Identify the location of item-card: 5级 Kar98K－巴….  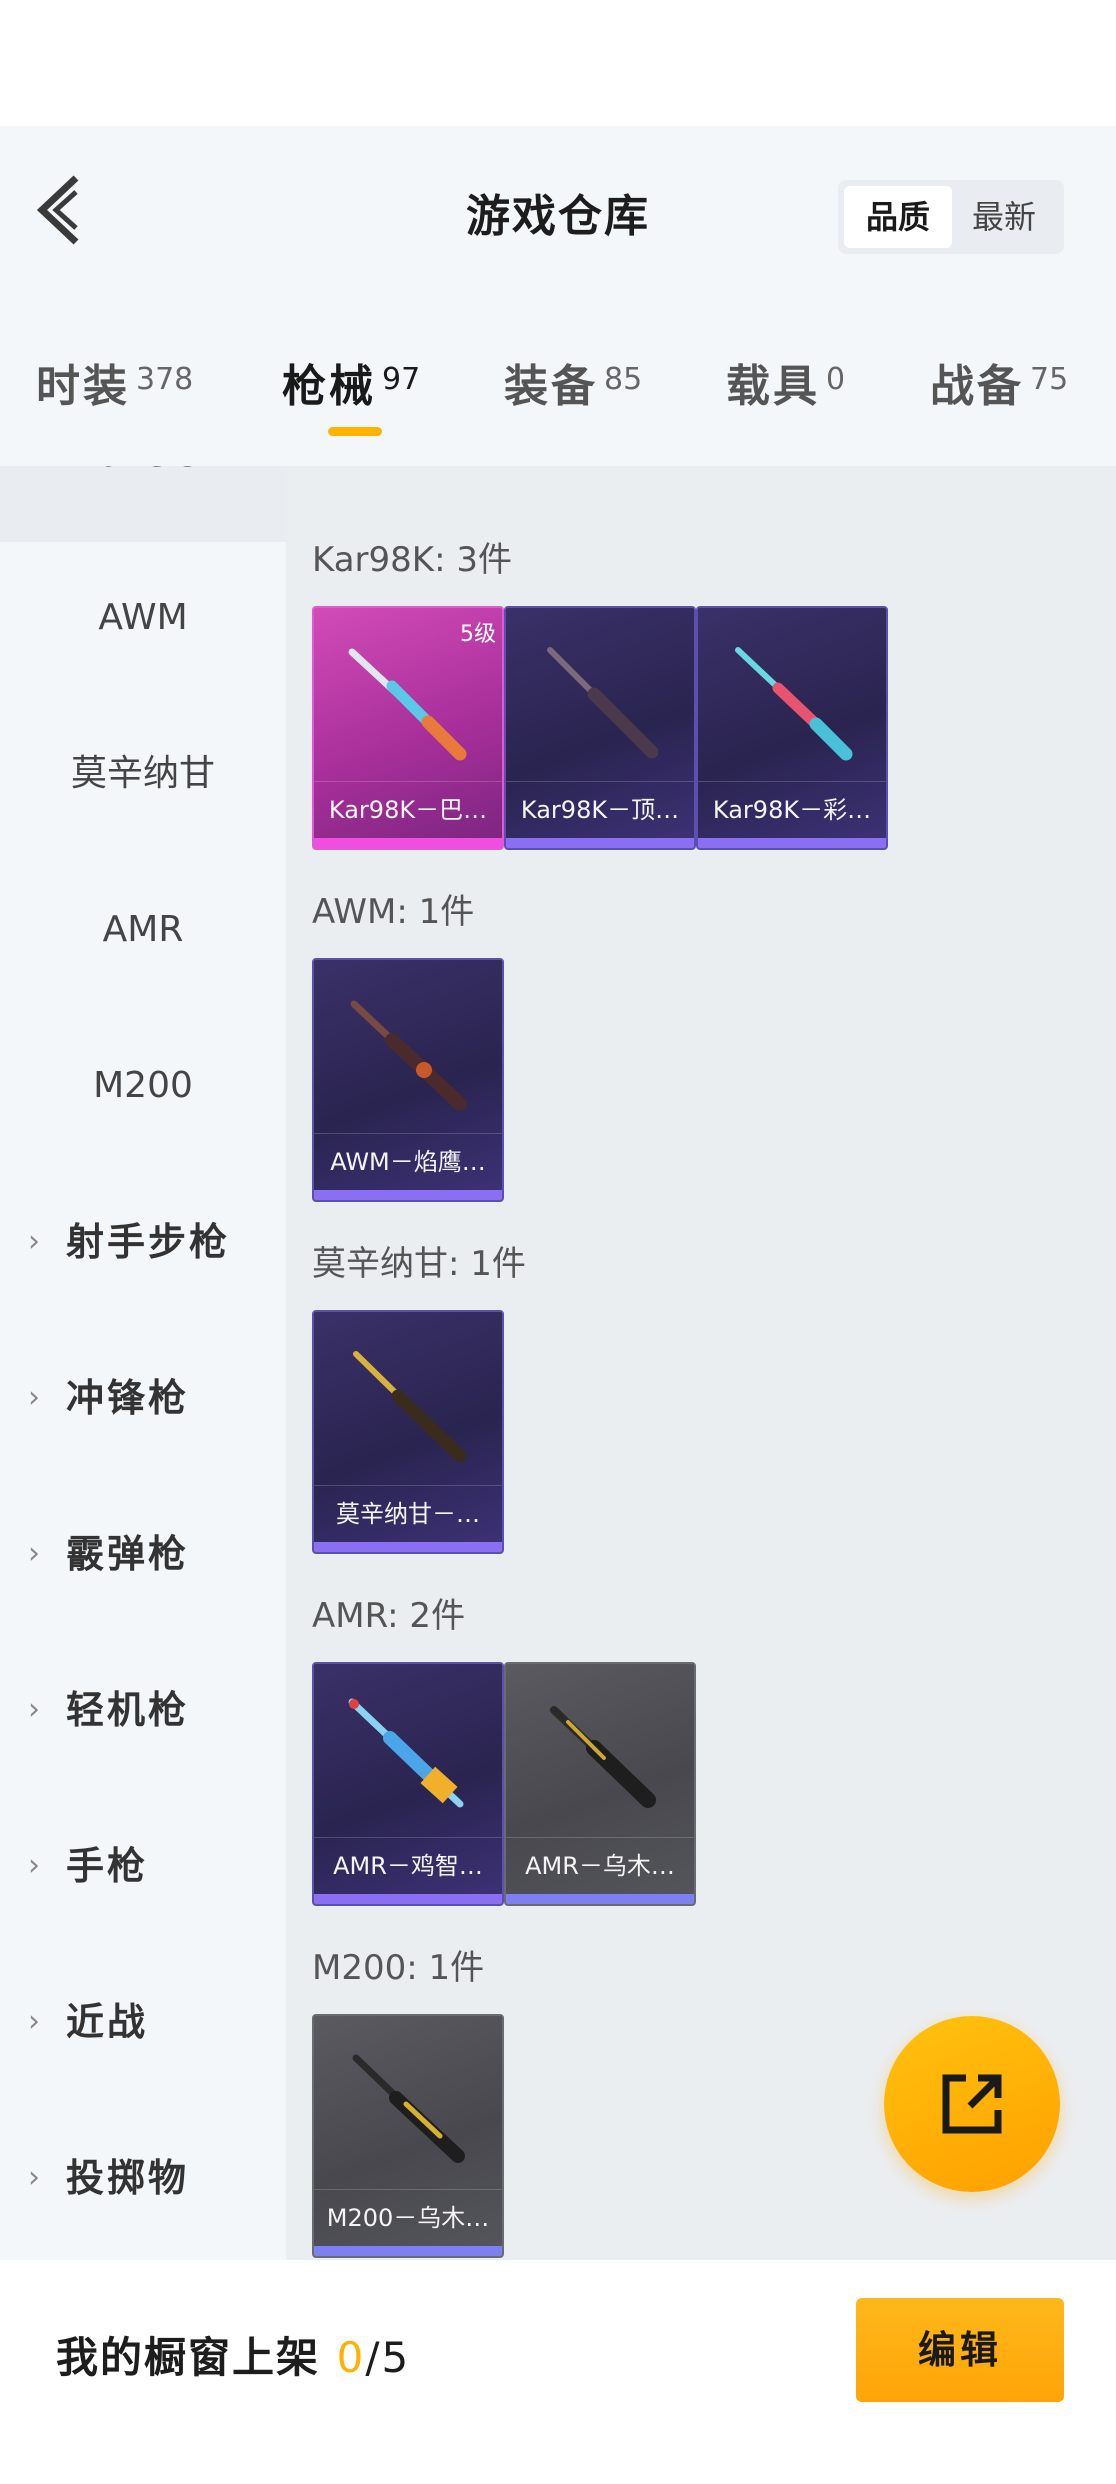
(408, 728).